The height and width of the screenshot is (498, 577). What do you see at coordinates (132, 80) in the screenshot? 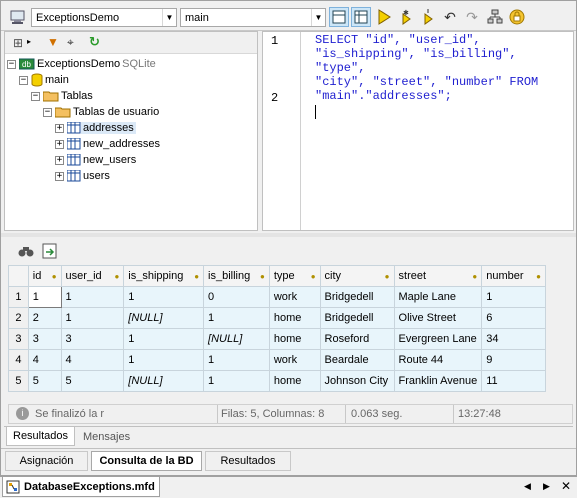
I see `tree-node-schema: − main` at bounding box center [132, 80].